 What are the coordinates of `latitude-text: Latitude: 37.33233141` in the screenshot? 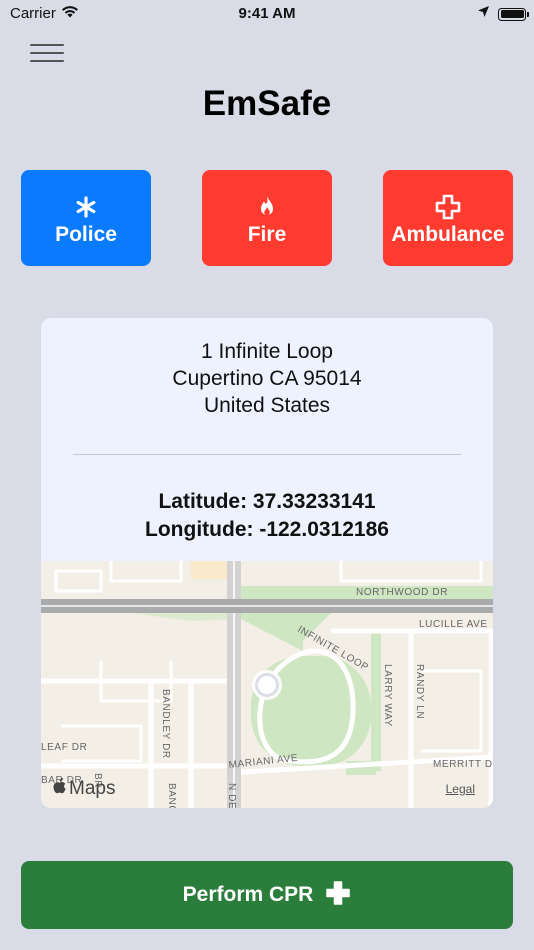 It's located at (267, 501).